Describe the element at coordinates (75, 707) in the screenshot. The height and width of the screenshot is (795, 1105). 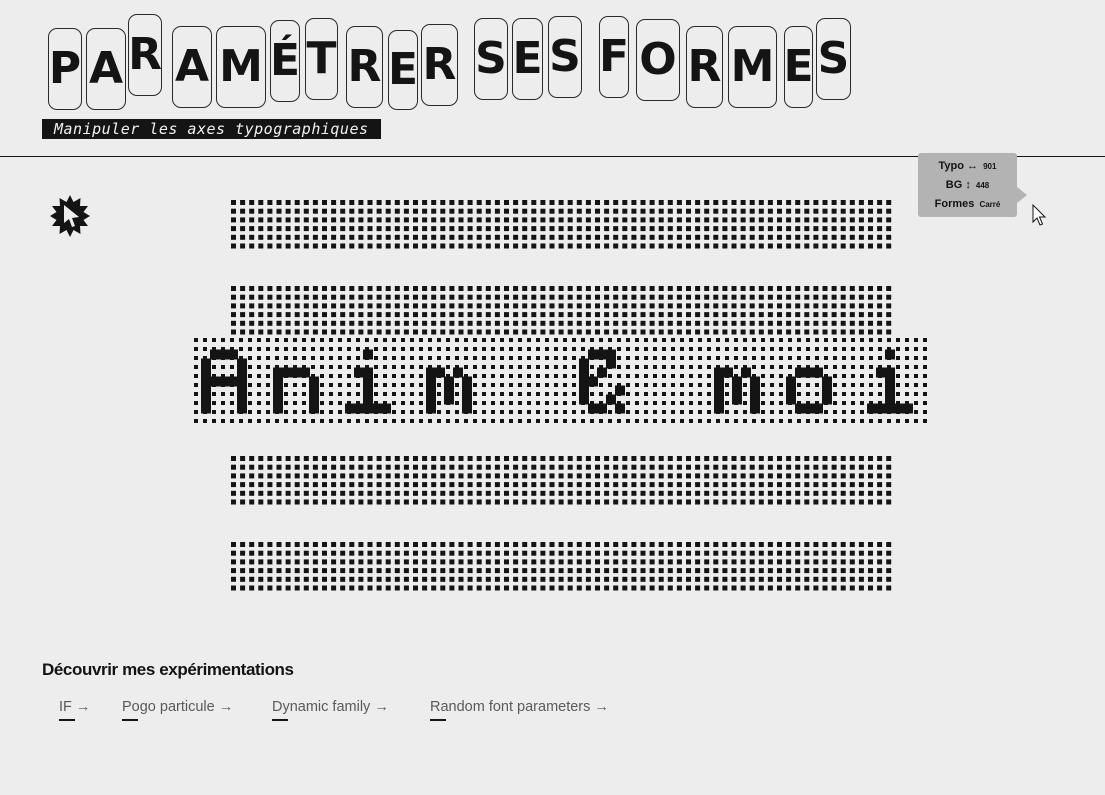
I see `link-label: IF →` at that location.